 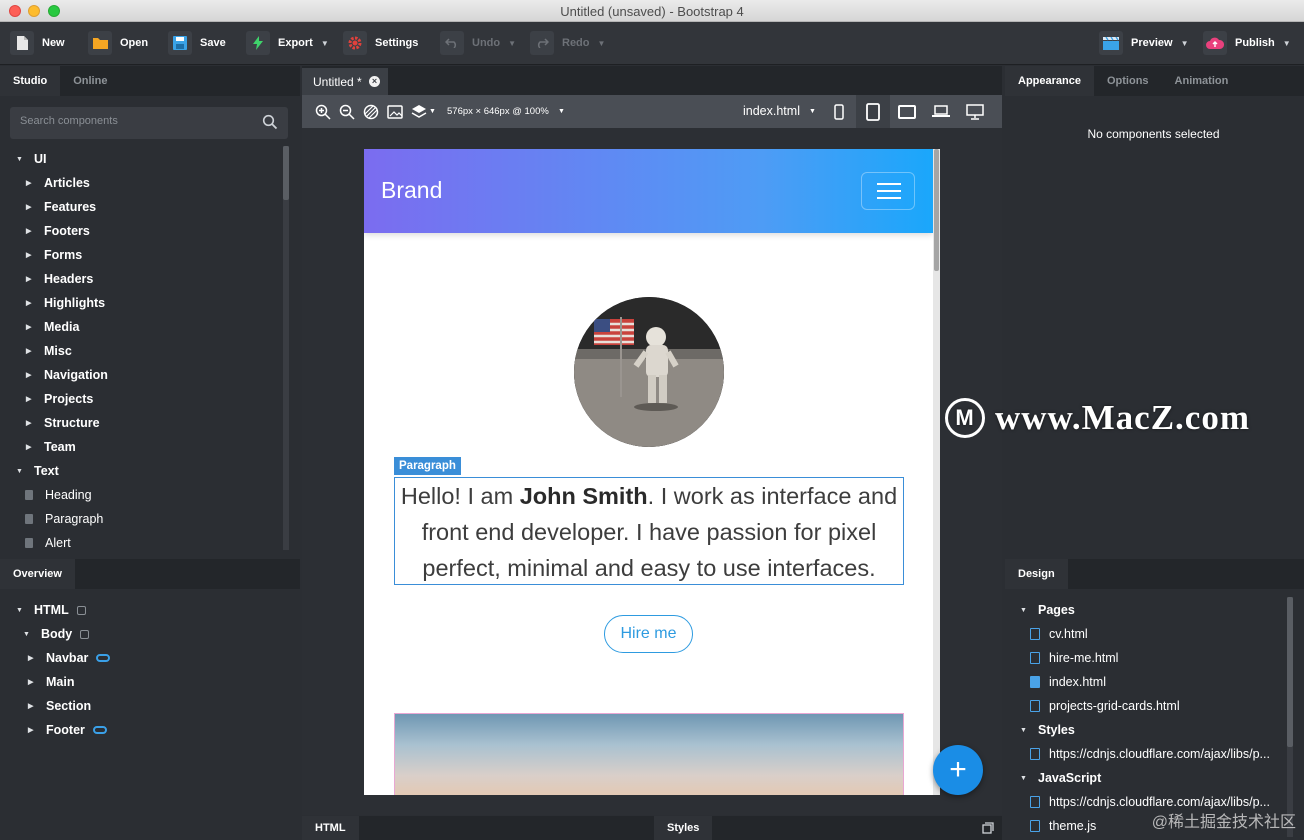 I want to click on design-scrollbar, so click(x=1290, y=717).